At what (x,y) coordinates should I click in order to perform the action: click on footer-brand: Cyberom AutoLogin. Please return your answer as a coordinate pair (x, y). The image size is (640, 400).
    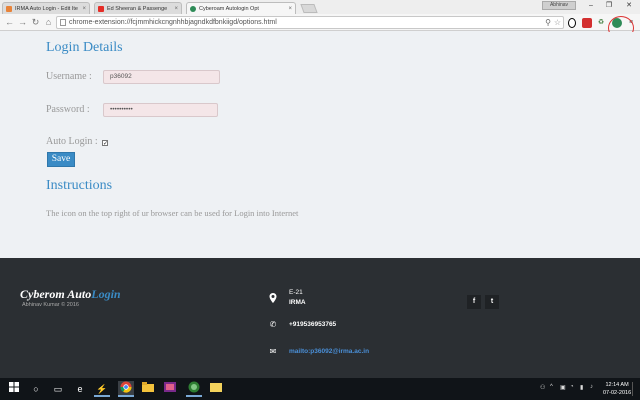
    Looking at the image, I should click on (70, 294).